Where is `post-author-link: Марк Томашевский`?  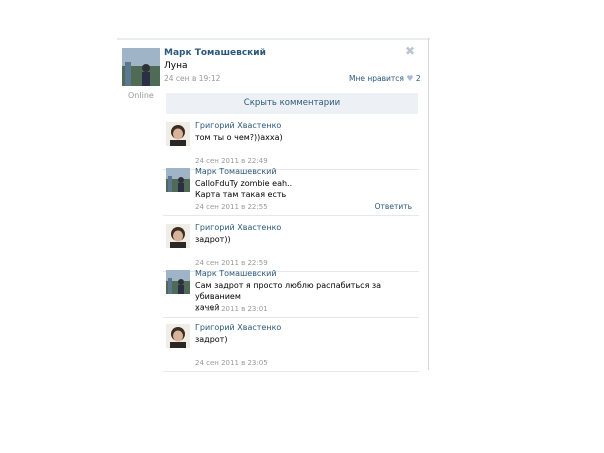 post-author-link: Марк Томашевский is located at coordinates (215, 53).